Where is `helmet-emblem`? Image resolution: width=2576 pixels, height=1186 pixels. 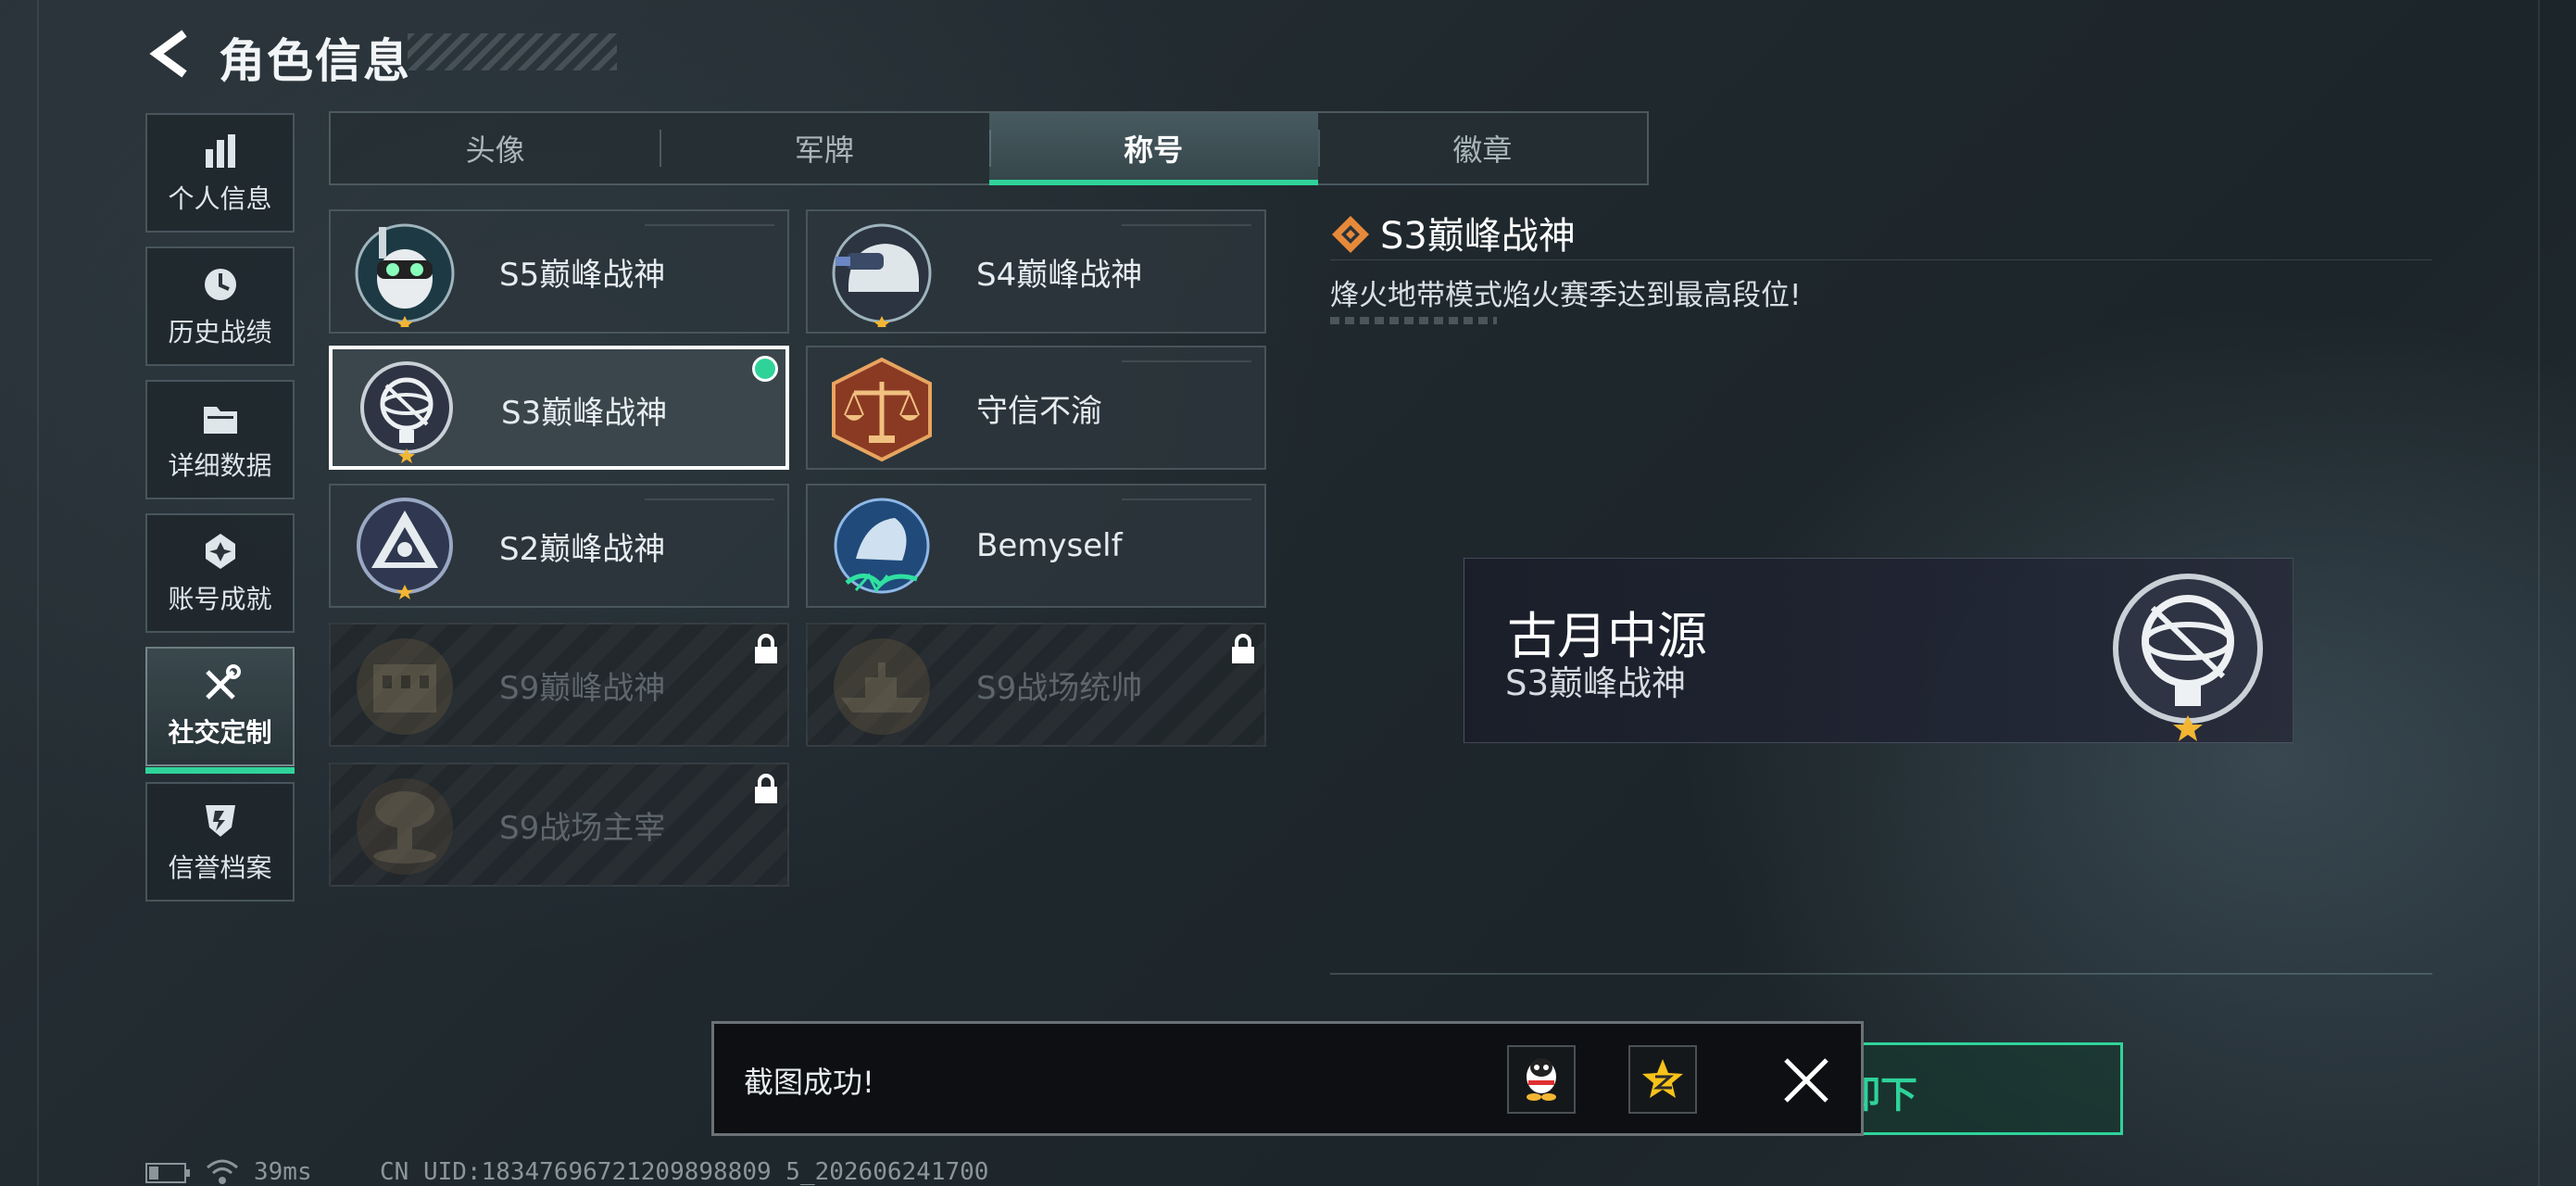
helmet-emblem is located at coordinates (882, 275).